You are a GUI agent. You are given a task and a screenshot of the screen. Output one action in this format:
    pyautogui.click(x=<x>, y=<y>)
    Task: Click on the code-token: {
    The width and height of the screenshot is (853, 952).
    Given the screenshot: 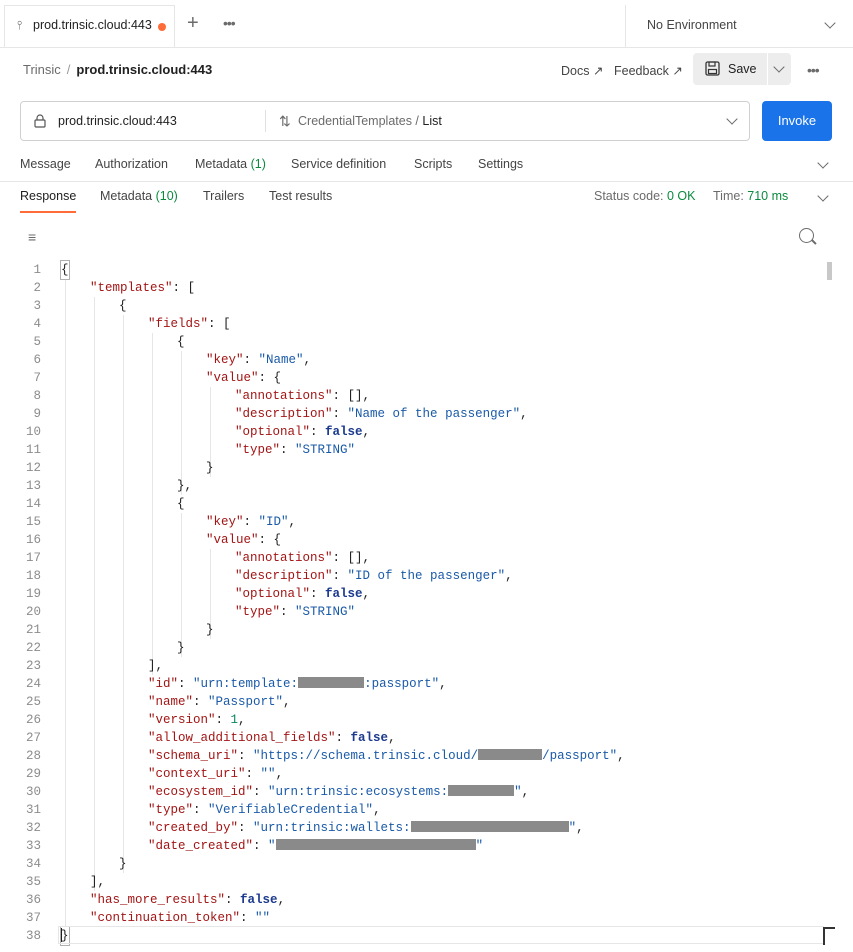 What is the action you would take?
    pyautogui.click(x=181, y=342)
    